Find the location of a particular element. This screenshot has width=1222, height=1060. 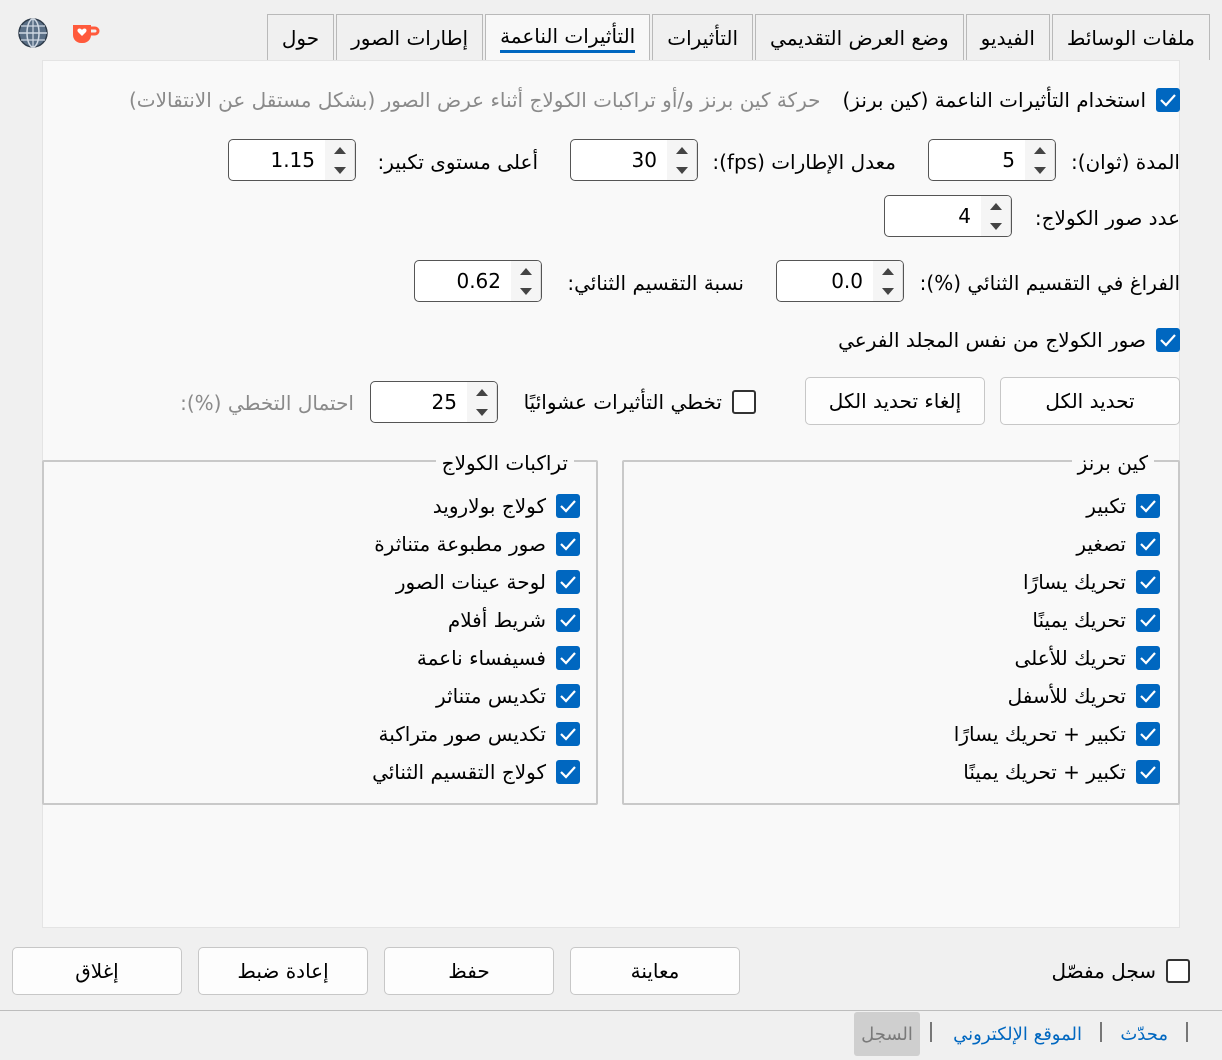

random-skip-label: تخطي التأثيرات عشوائيًا is located at coordinates (622, 402).